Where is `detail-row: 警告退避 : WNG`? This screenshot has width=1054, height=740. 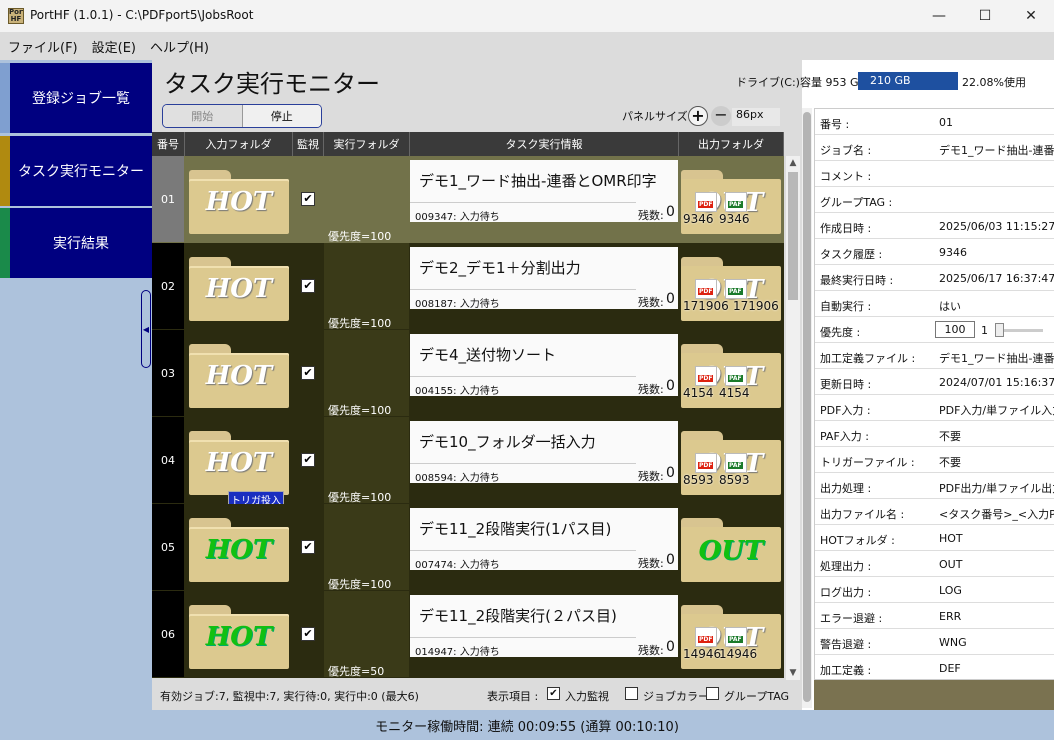
detail-row: 警告退避 : WNG is located at coordinates (934, 642).